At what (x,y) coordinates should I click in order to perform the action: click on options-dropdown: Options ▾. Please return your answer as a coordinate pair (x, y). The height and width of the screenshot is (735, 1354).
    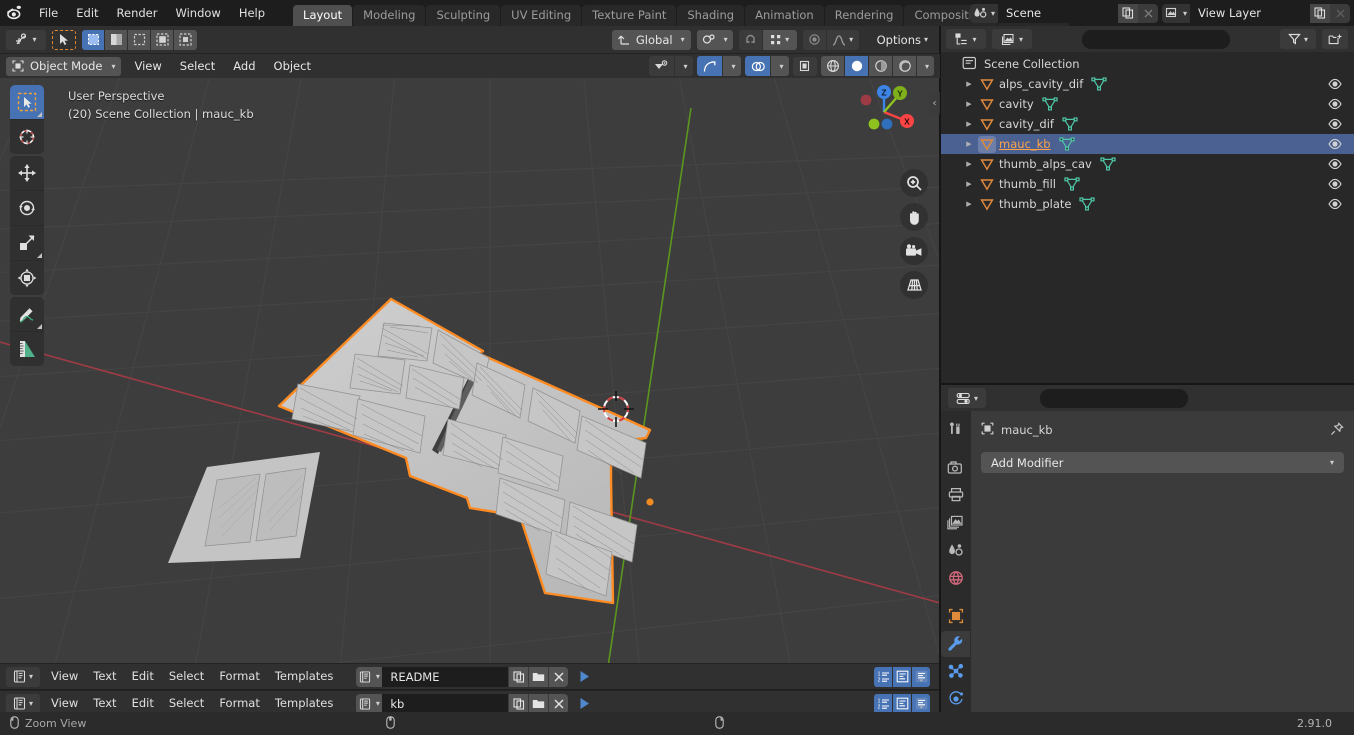
    Looking at the image, I should click on (902, 40).